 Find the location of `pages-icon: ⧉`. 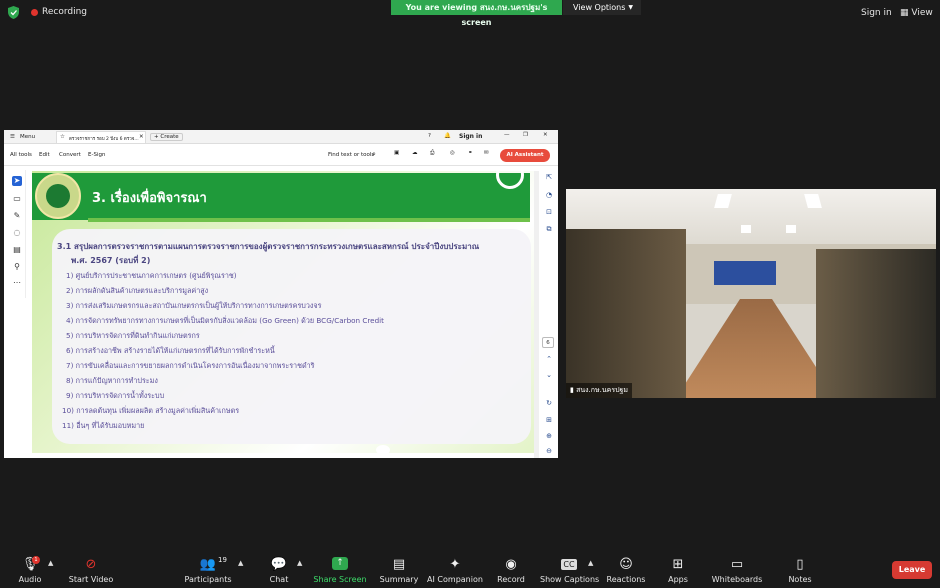

pages-icon: ⧉ is located at coordinates (549, 229).